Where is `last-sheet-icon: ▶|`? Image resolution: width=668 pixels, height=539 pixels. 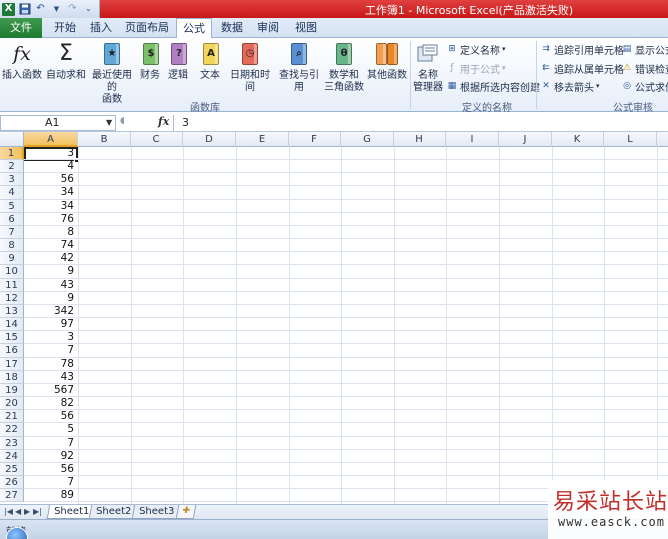
last-sheet-icon: ▶| is located at coordinates (37, 511).